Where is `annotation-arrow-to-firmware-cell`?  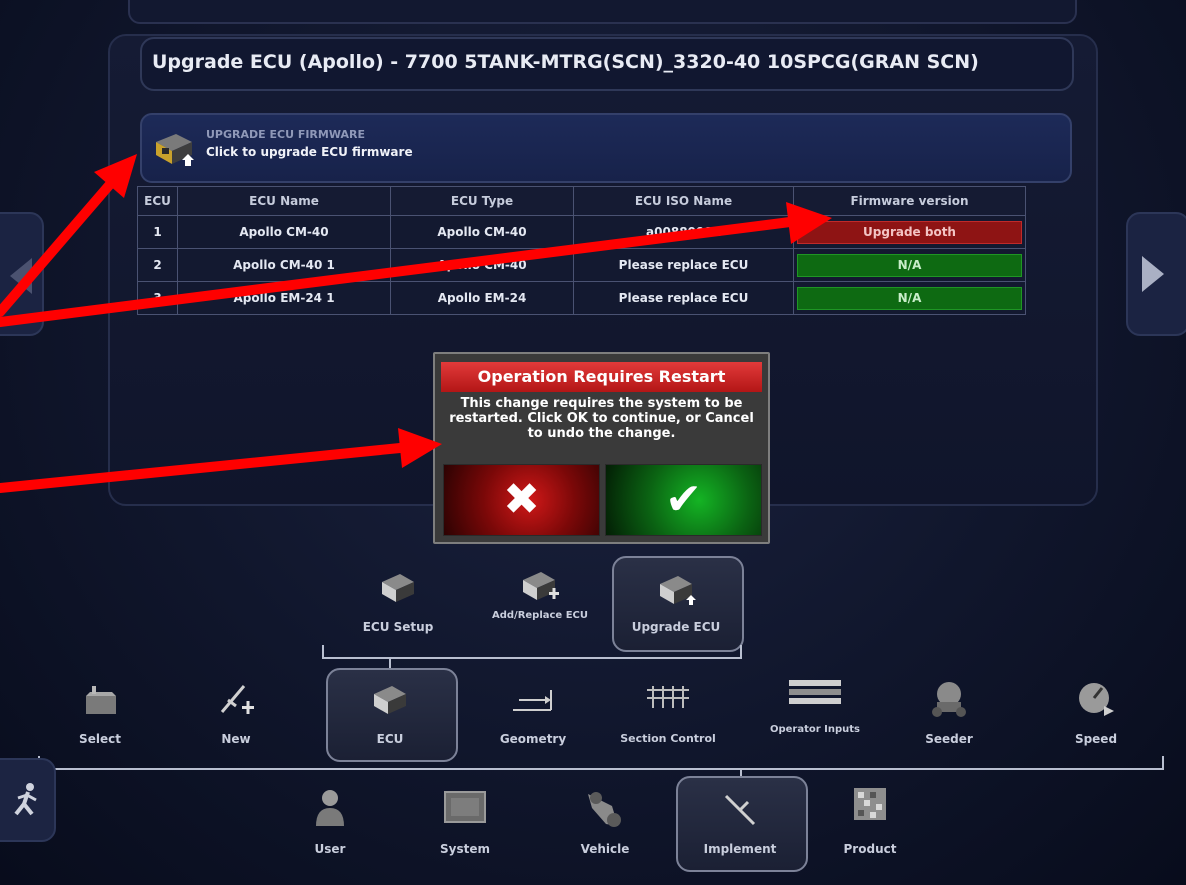
annotation-arrow-to-firmware-cell is located at coordinates (416, 264).